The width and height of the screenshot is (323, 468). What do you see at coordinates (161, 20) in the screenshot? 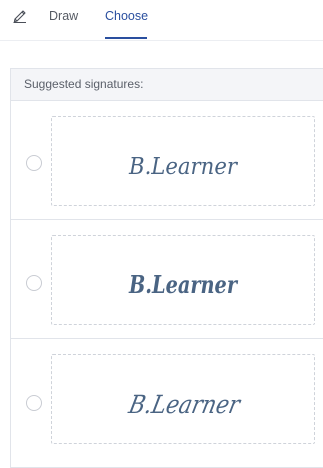
I see `tab-bar: Draw Choose` at bounding box center [161, 20].